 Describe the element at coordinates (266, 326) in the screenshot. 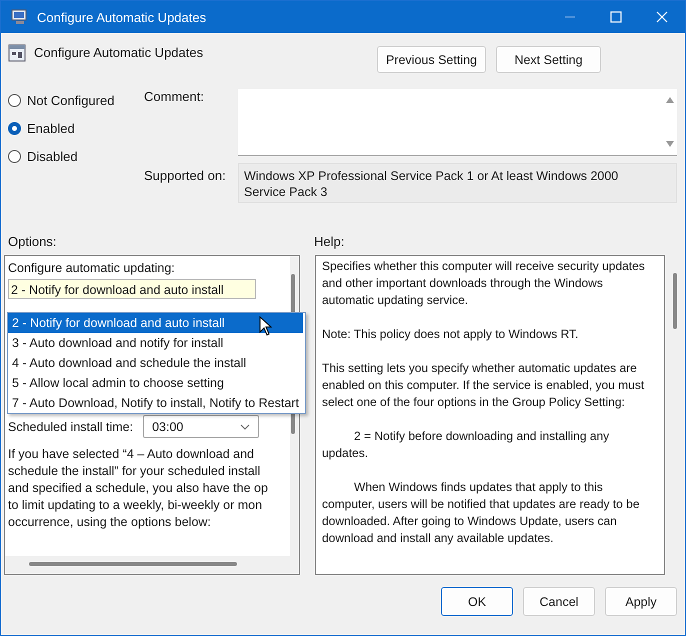

I see `mouse-pointer-icon` at that location.